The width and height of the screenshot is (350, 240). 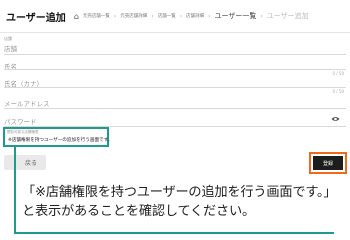 What do you see at coordinates (76, 16) in the screenshot?
I see `home-icon: ⌂` at bounding box center [76, 16].